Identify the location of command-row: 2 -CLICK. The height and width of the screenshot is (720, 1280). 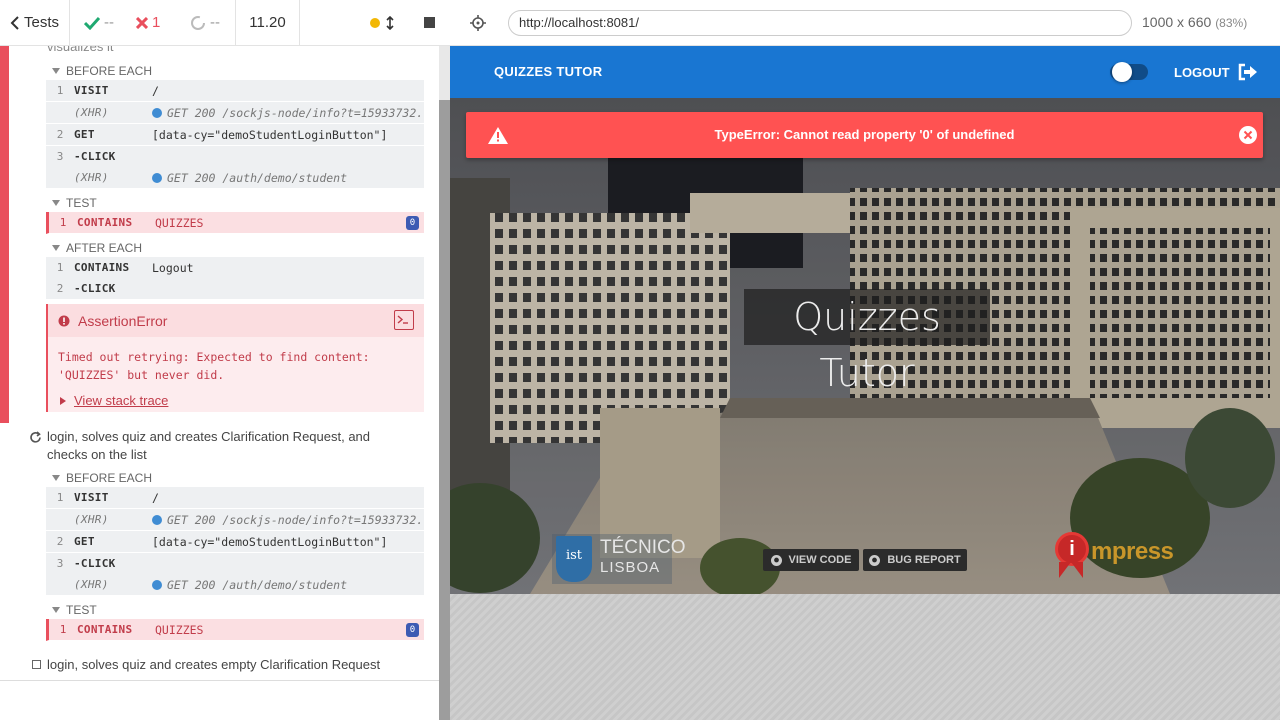
(235, 289).